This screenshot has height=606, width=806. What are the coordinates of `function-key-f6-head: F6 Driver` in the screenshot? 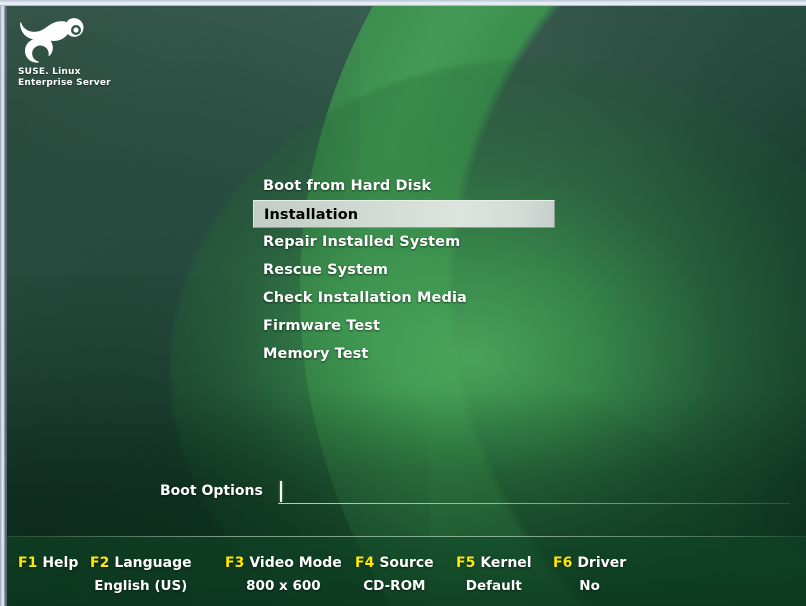 It's located at (589, 563).